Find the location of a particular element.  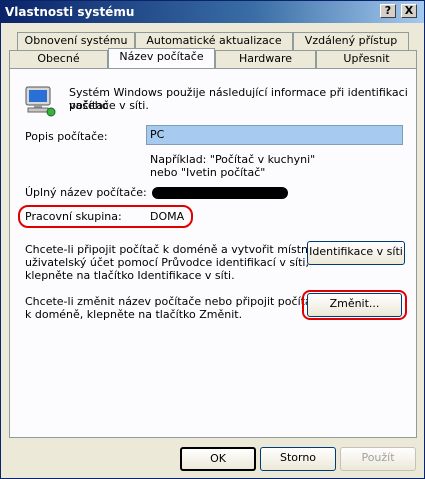

ok-button: OK is located at coordinates (218, 459).